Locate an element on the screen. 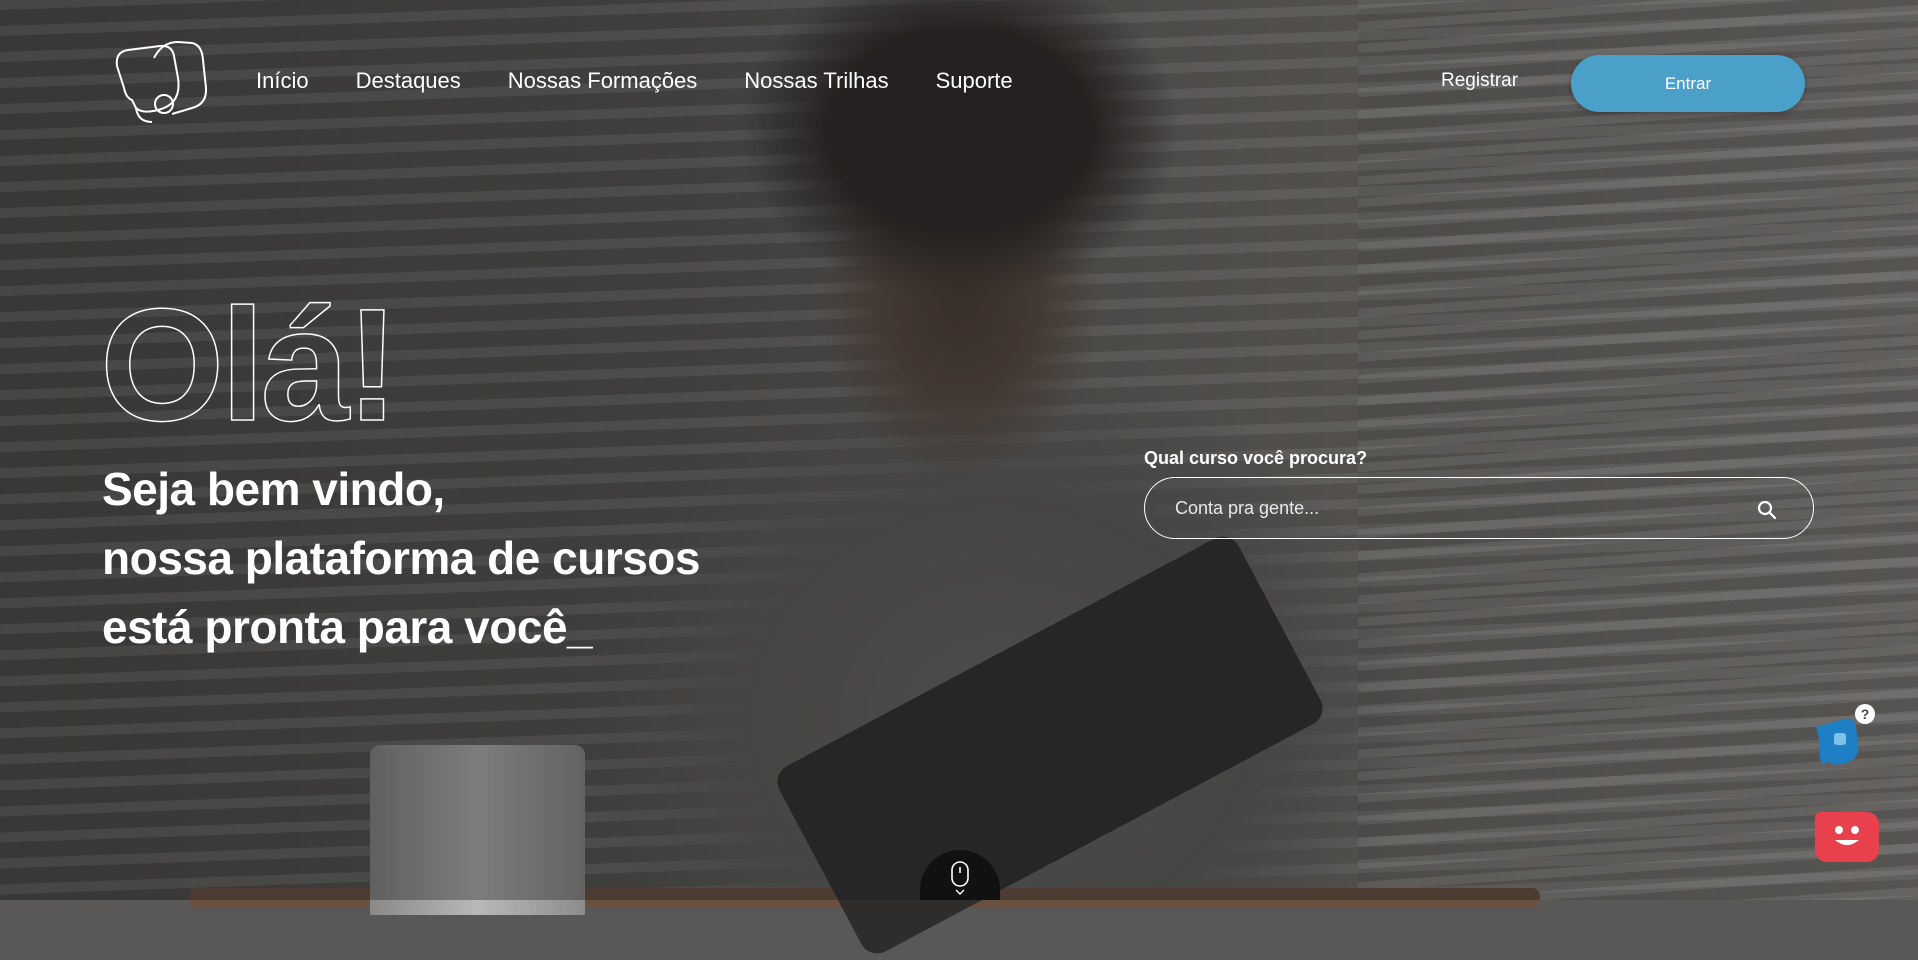  greeting-text: Olá! is located at coordinates (247, 362).